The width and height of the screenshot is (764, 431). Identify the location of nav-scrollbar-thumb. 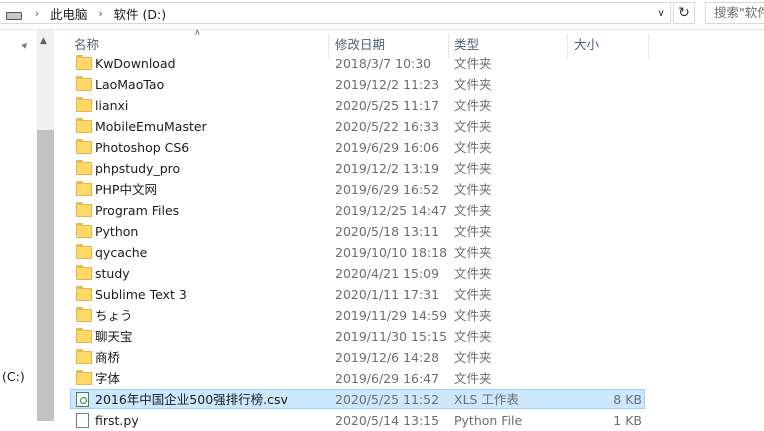
(45, 275).